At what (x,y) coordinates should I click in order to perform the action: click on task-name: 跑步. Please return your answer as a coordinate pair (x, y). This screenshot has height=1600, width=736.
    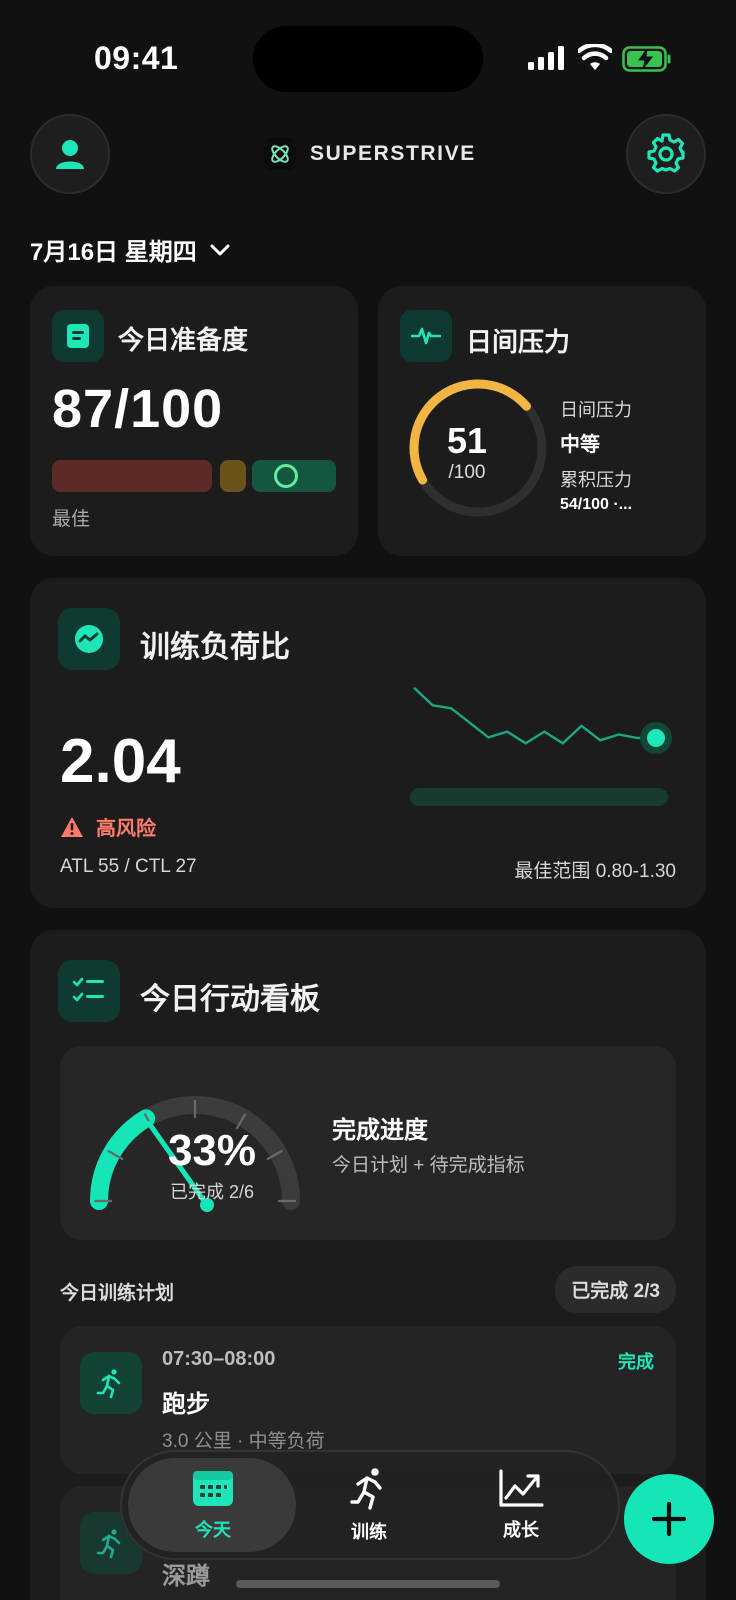
    Looking at the image, I should click on (186, 1404).